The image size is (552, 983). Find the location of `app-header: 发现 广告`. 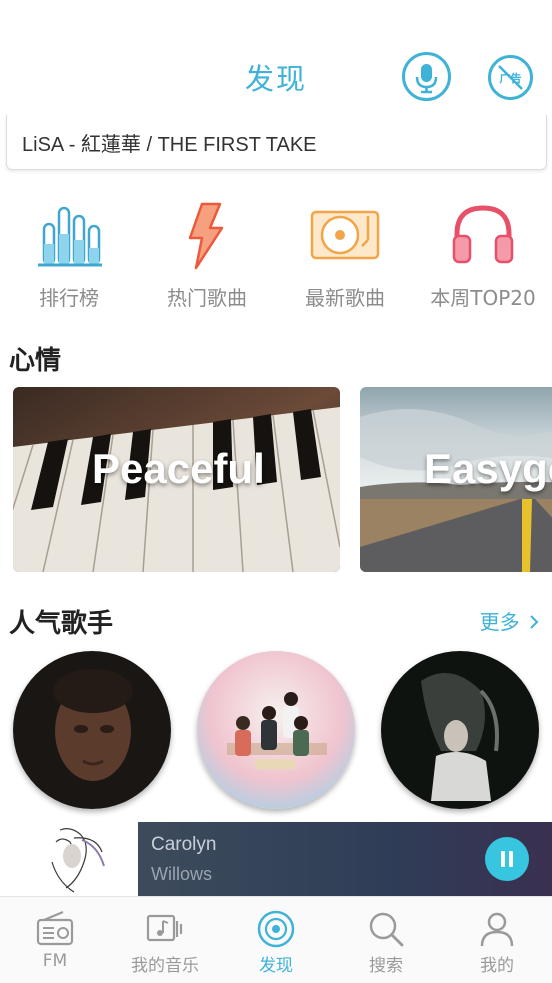

app-header: 发现 广告 is located at coordinates (276, 58).